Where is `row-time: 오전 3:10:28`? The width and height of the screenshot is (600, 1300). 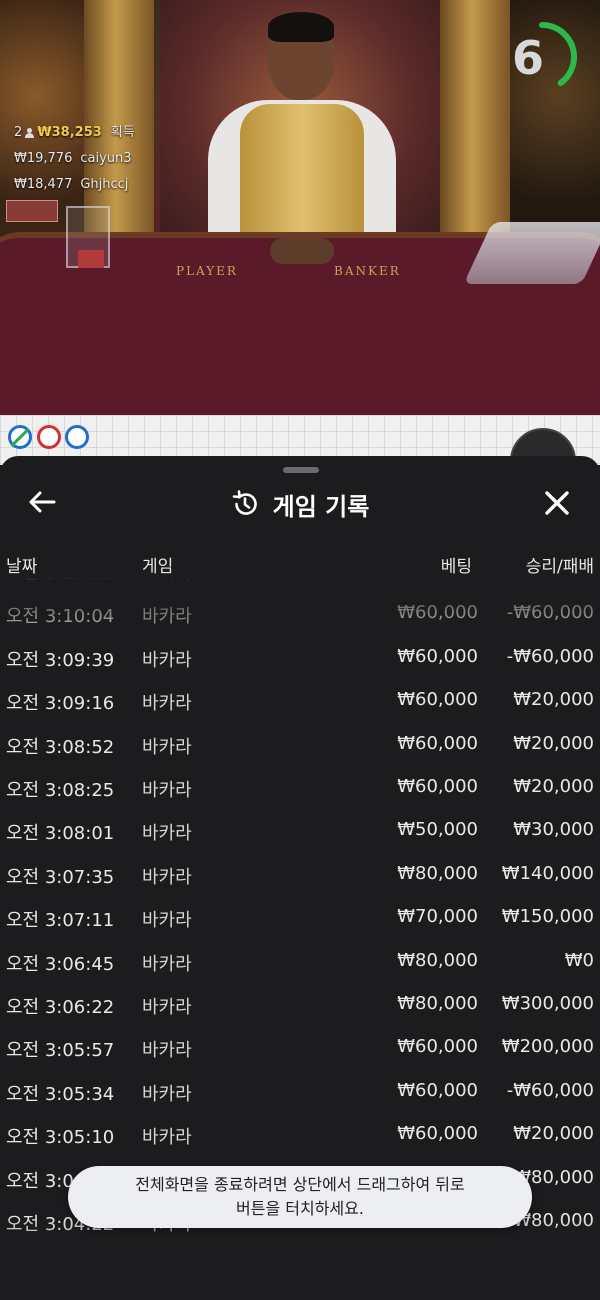
row-time: 오전 3:10:28 is located at coordinates (60, 581).